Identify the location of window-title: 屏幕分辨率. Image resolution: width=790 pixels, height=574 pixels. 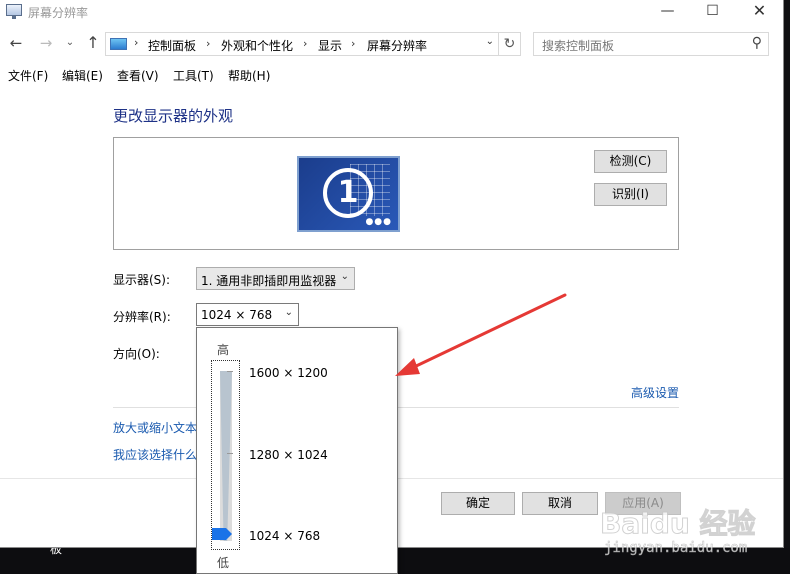
(58, 13).